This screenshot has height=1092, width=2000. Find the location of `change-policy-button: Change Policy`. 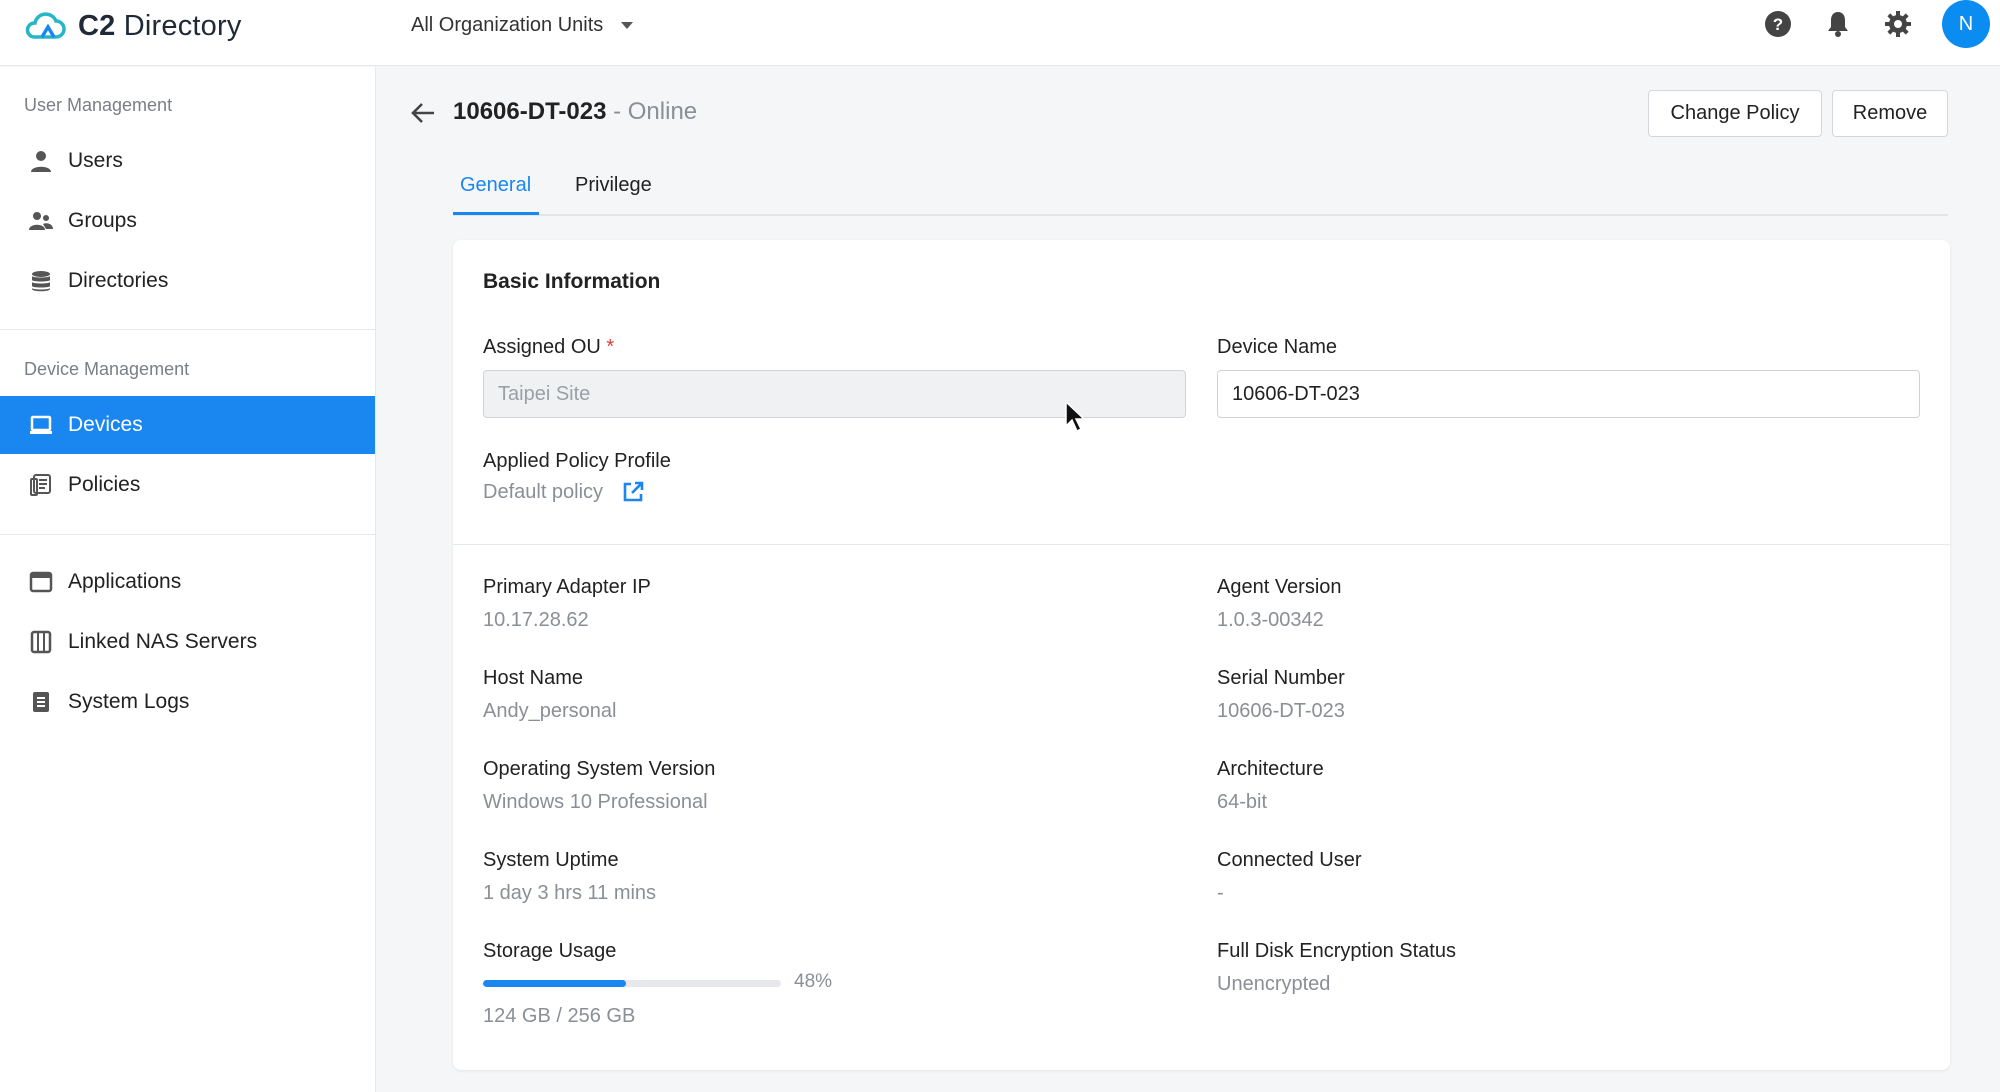

change-policy-button: Change Policy is located at coordinates (1735, 113).